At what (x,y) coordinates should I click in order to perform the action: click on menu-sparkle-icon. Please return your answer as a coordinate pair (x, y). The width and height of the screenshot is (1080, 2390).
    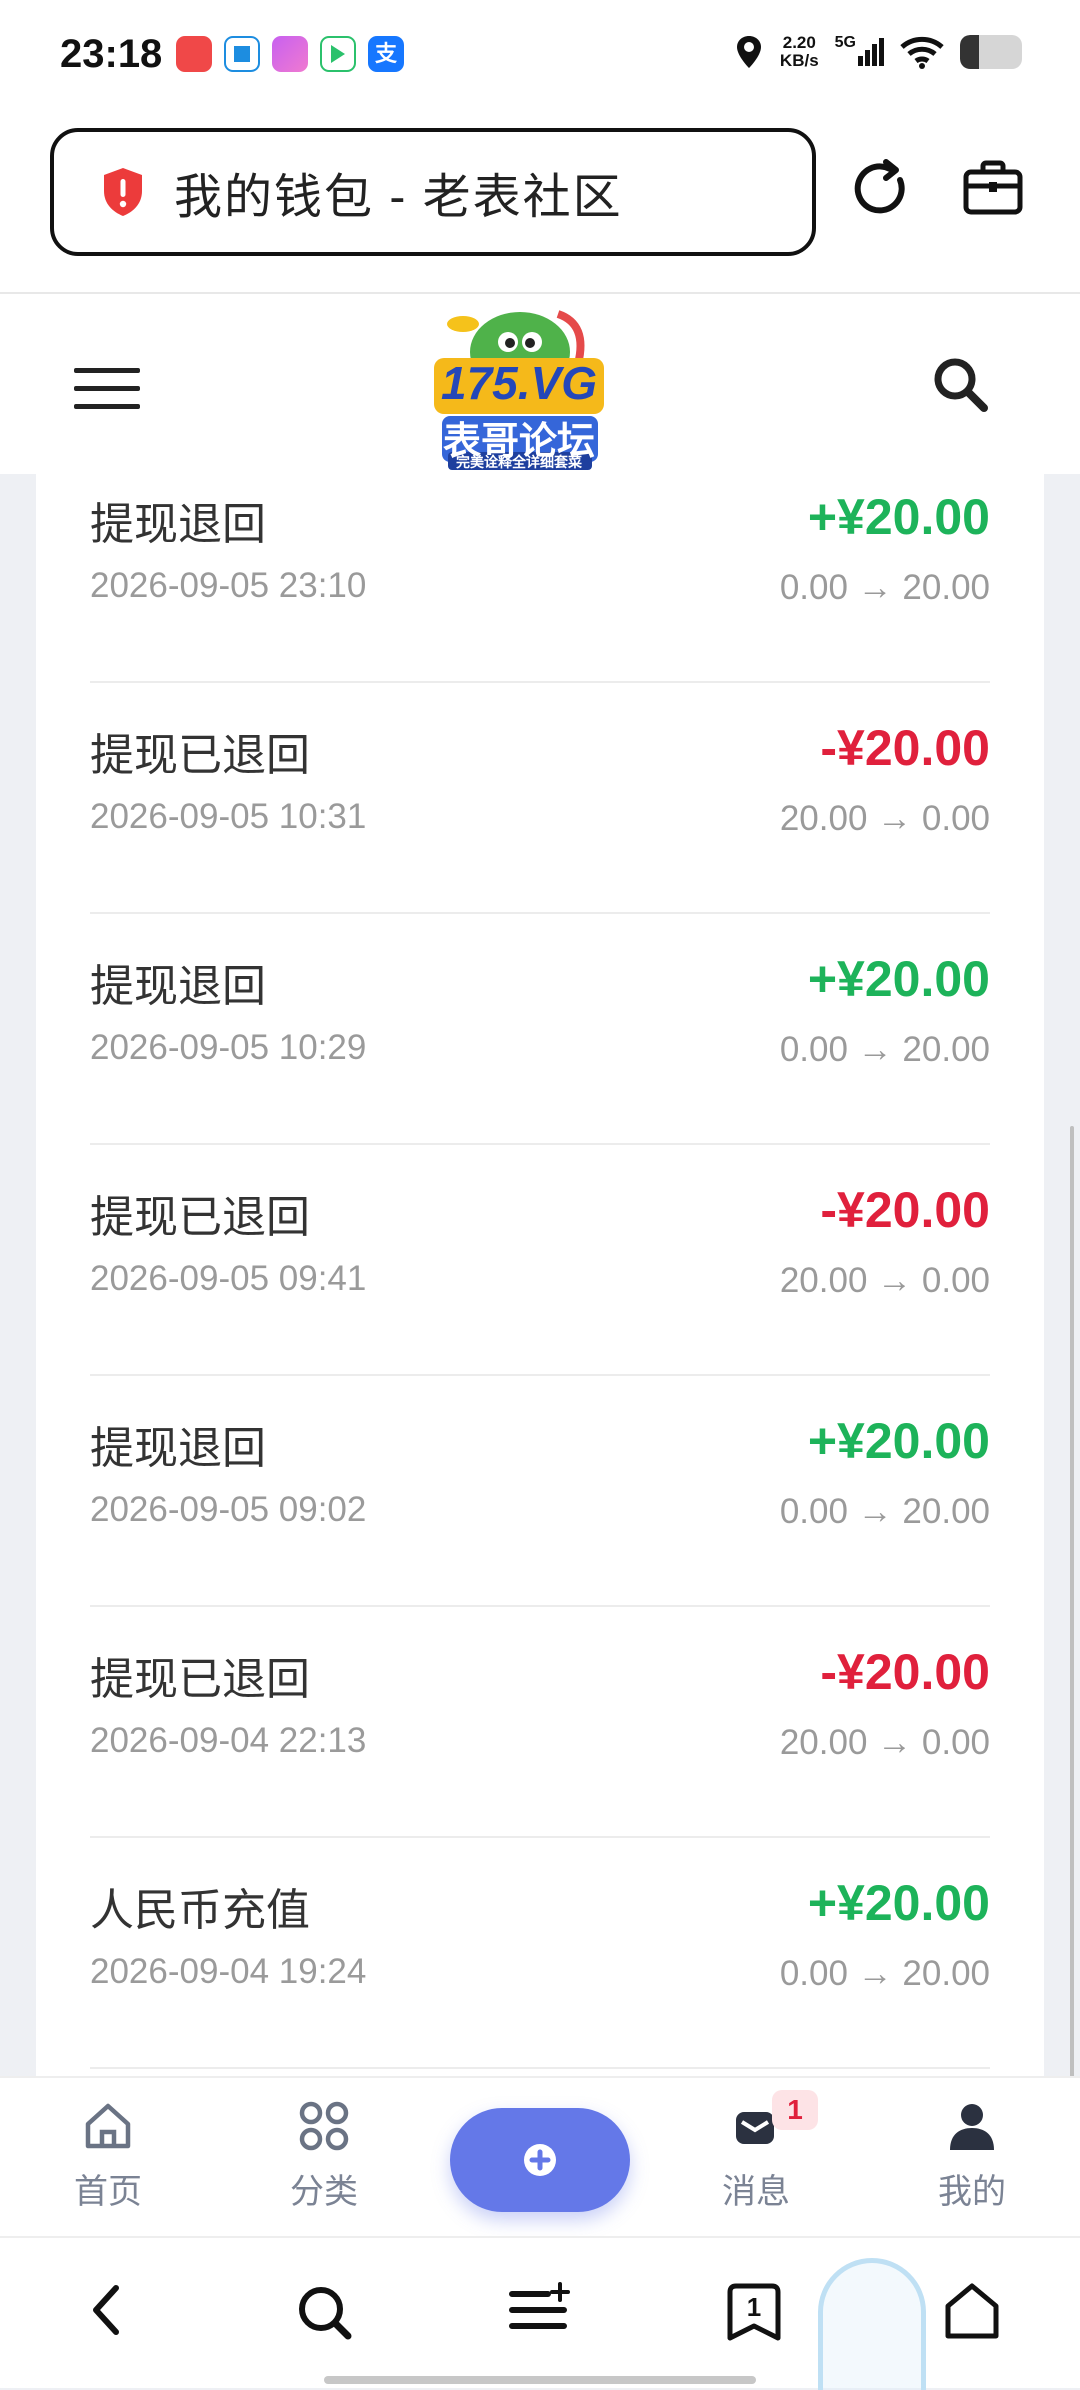
    Looking at the image, I should click on (540, 2310).